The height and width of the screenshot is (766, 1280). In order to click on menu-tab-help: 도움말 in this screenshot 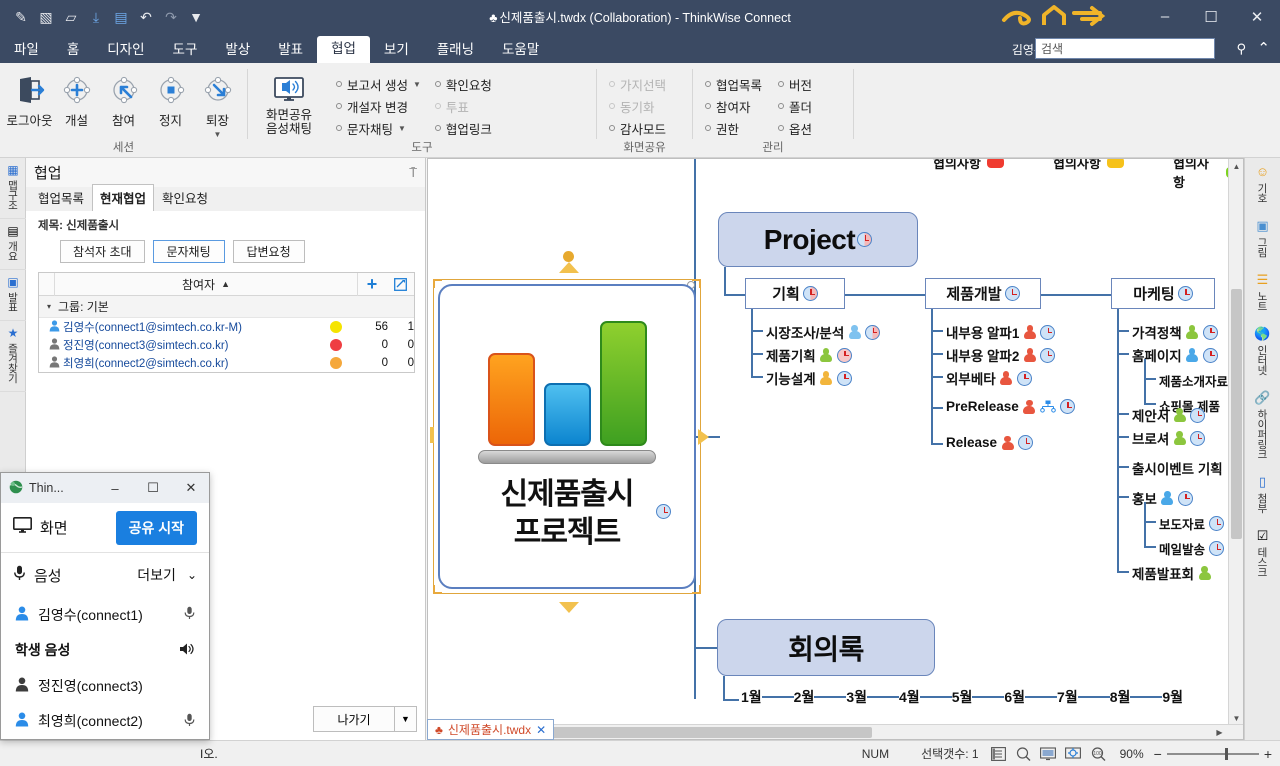, I will do `click(520, 51)`.